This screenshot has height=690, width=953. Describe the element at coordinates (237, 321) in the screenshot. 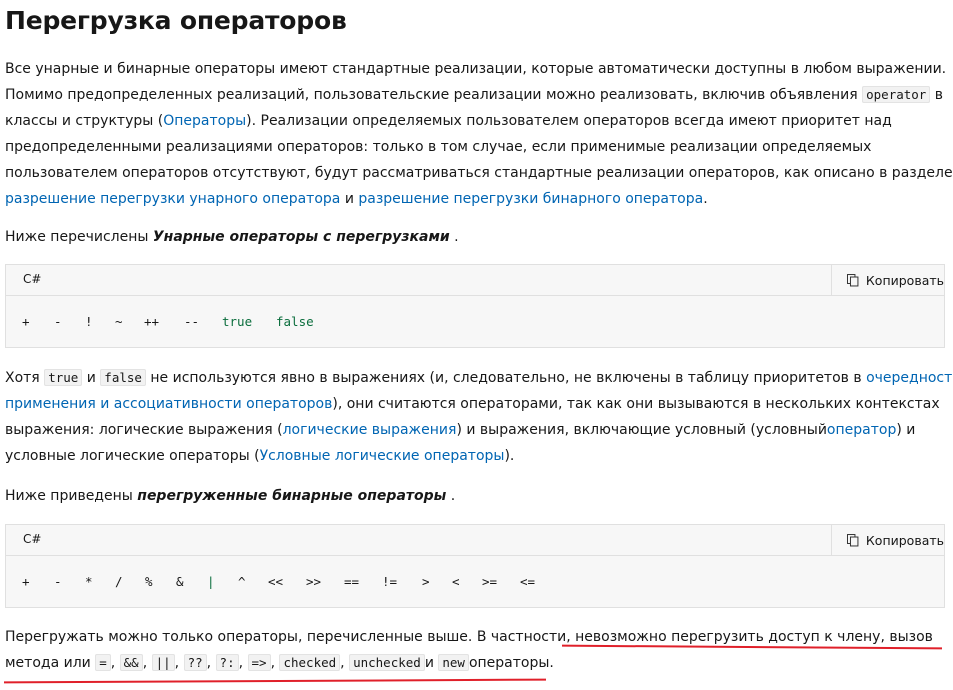

I see `code-keyword: true` at that location.